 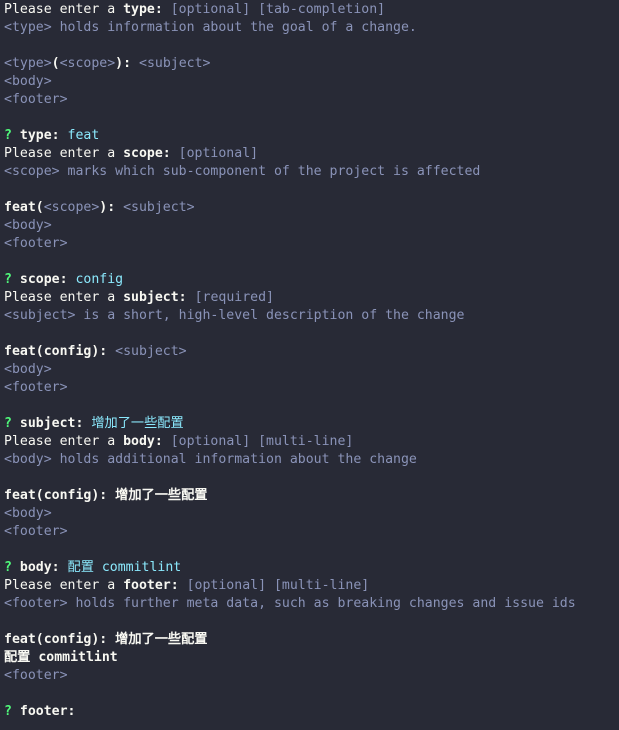 What do you see at coordinates (95, 279) in the screenshot?
I see `terminal-text: config` at bounding box center [95, 279].